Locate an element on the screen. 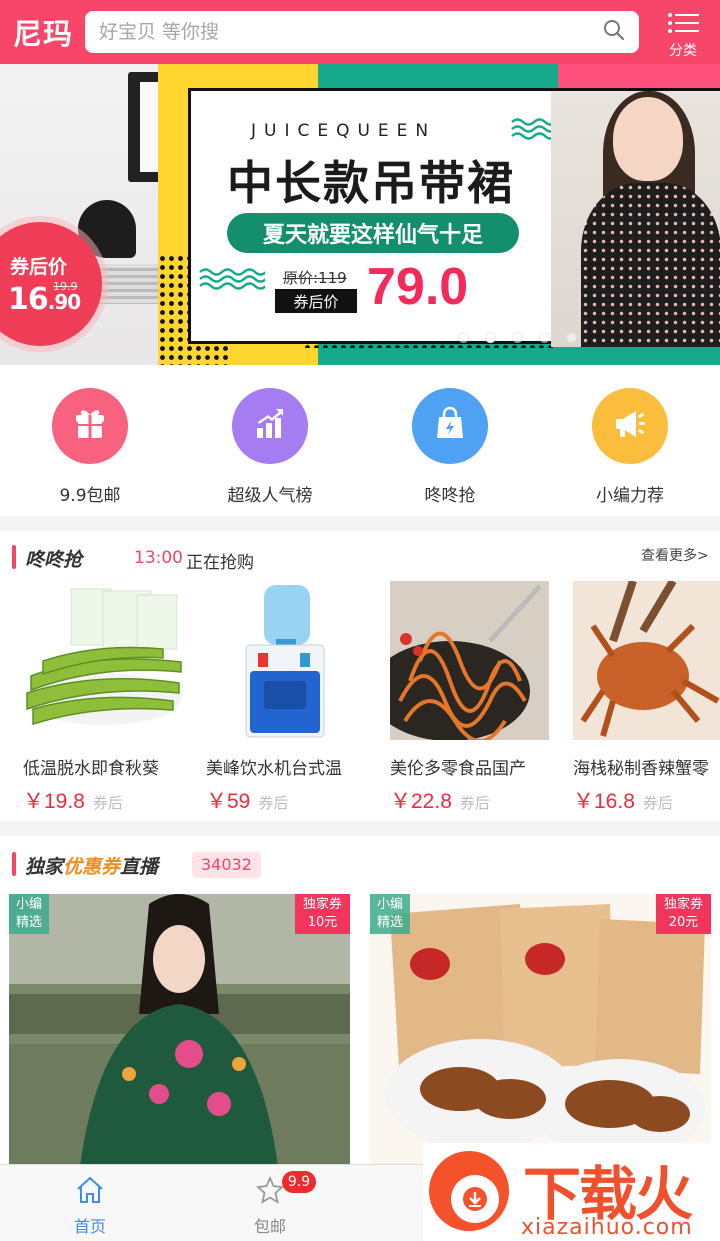  model-face is located at coordinates (648, 139).